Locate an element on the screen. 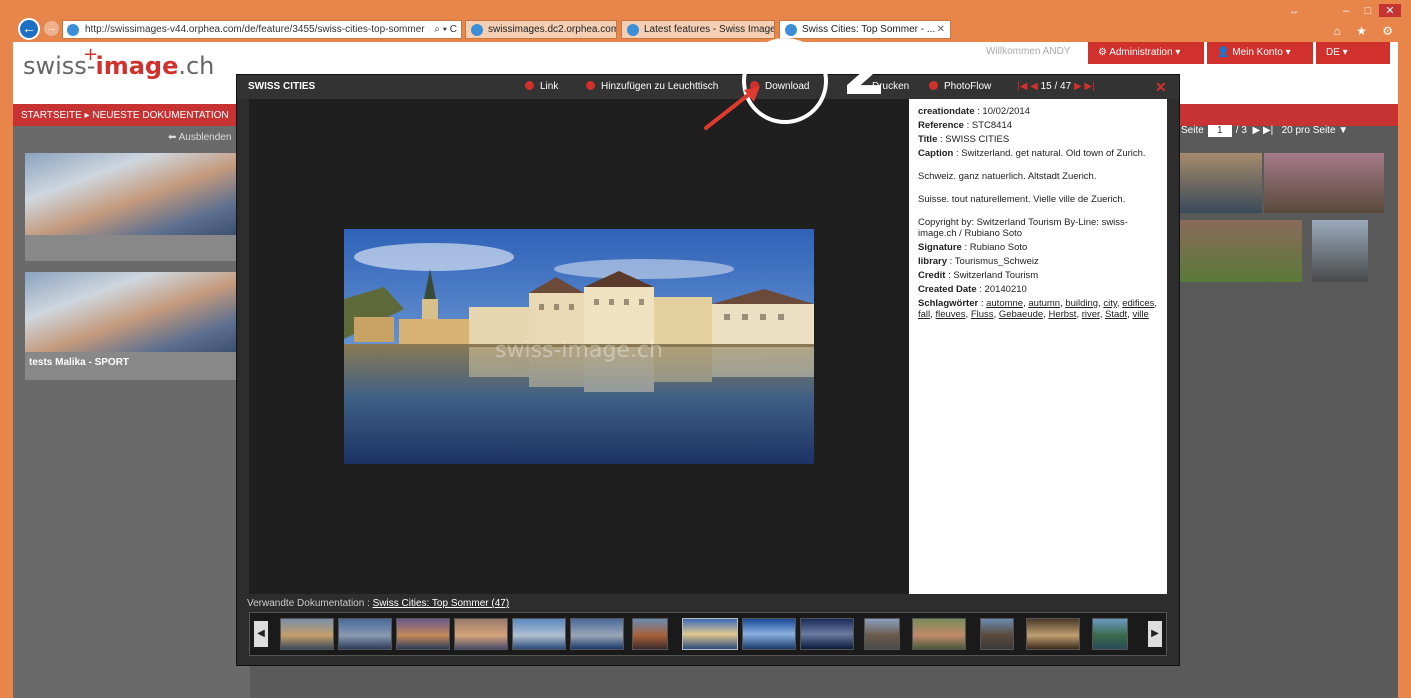 The height and width of the screenshot is (698, 1411). prev-image-icon: ◀ is located at coordinates (1034, 86).